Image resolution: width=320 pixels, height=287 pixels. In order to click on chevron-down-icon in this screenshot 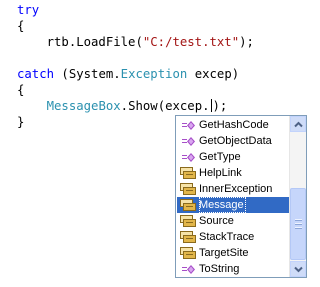, I will do `click(298, 269)`.